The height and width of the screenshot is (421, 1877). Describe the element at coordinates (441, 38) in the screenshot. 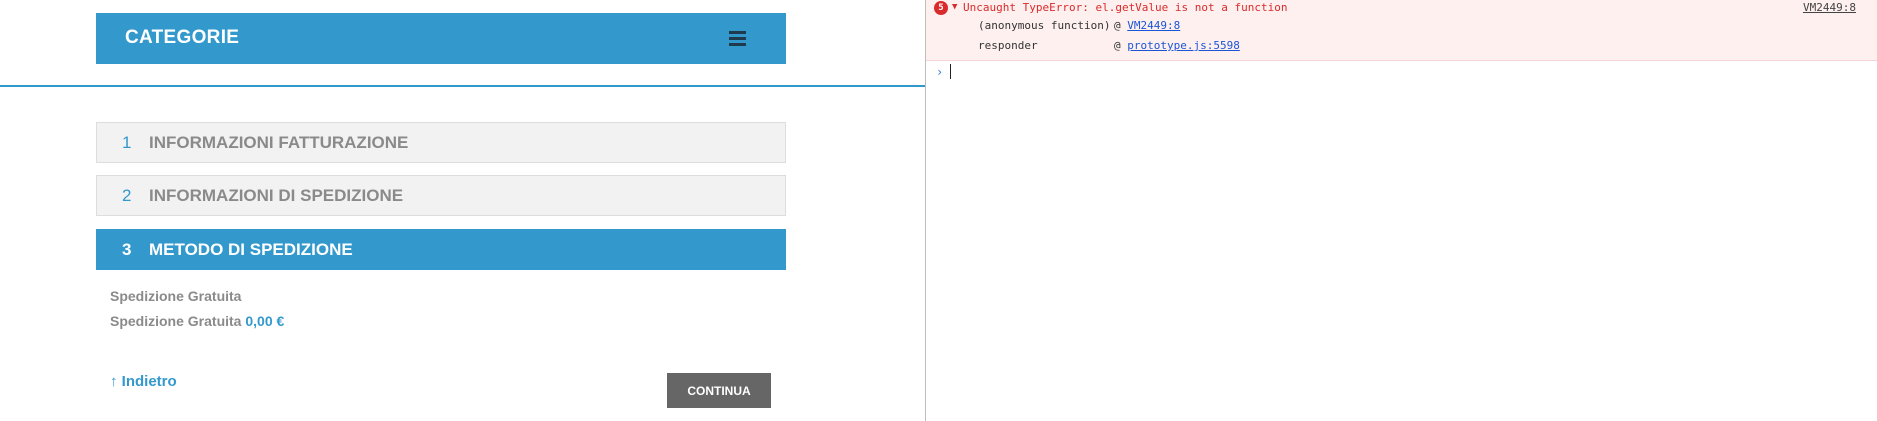

I see `categories-header: CATEGORIE` at that location.